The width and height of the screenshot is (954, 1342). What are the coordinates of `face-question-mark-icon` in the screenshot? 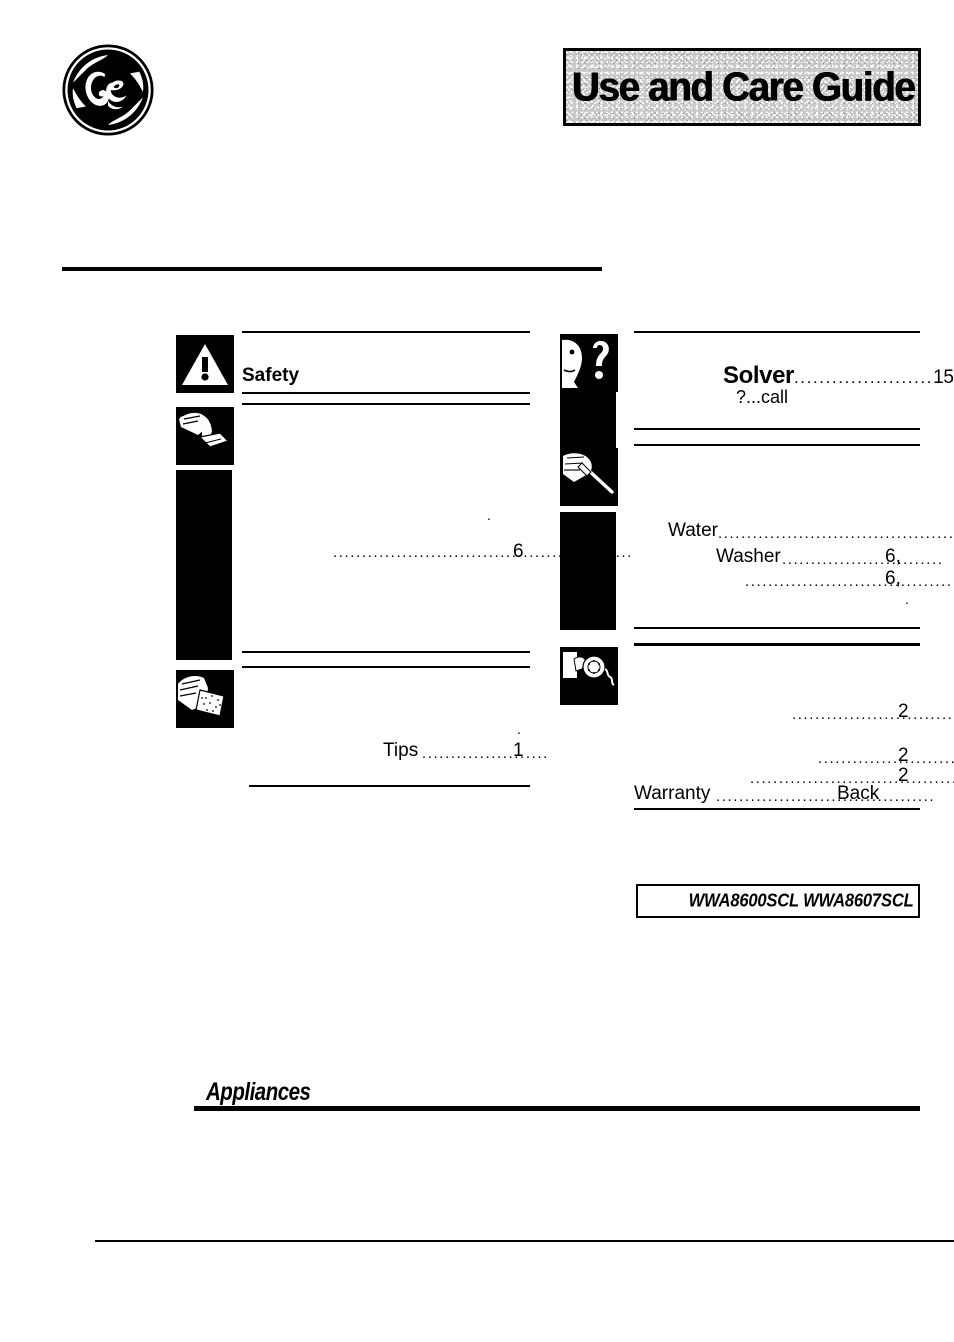 It's located at (589, 363).